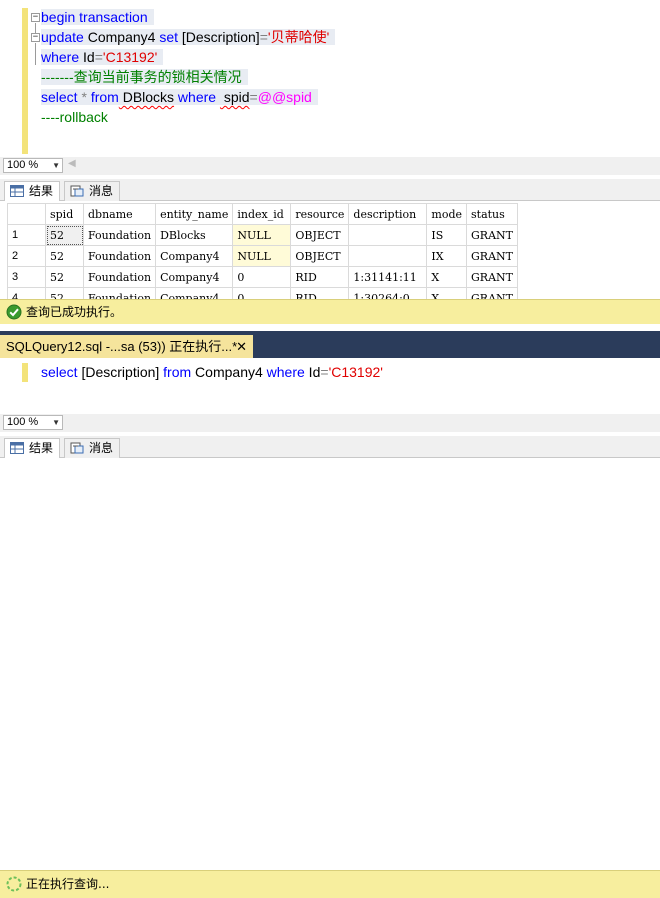 The height and width of the screenshot is (898, 660). What do you see at coordinates (388, 214) in the screenshot?
I see `column-header: description` at bounding box center [388, 214].